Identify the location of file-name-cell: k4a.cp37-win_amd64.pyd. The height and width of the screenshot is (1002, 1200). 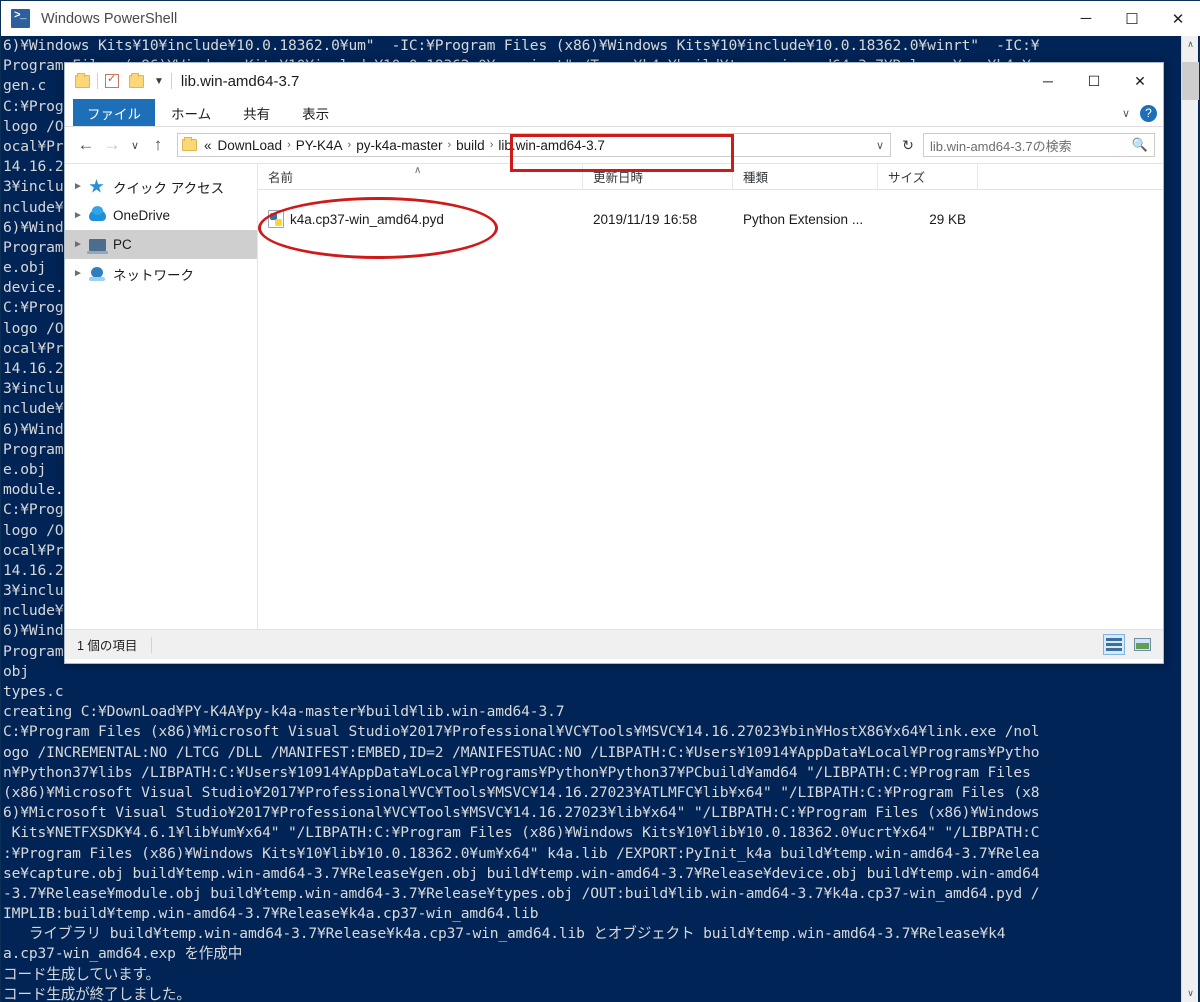
(420, 219).